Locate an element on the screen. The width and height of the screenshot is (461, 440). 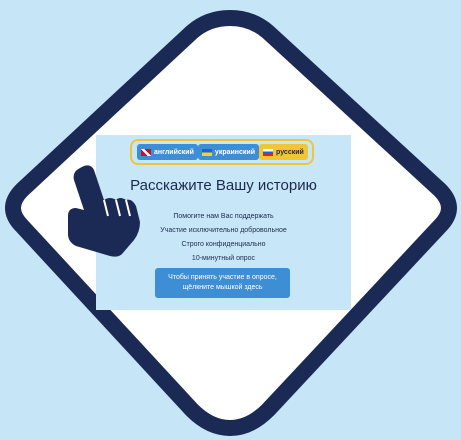
language-button-russian: русский is located at coordinates (283, 152).